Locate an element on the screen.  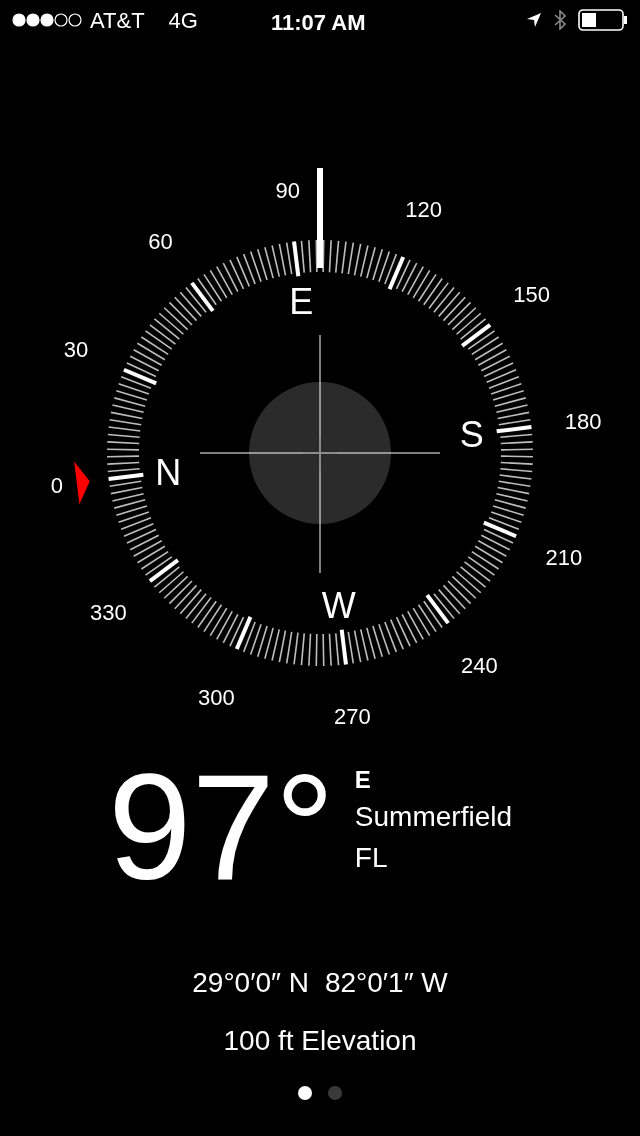
degree-label: 240 is located at coordinates (479, 665).